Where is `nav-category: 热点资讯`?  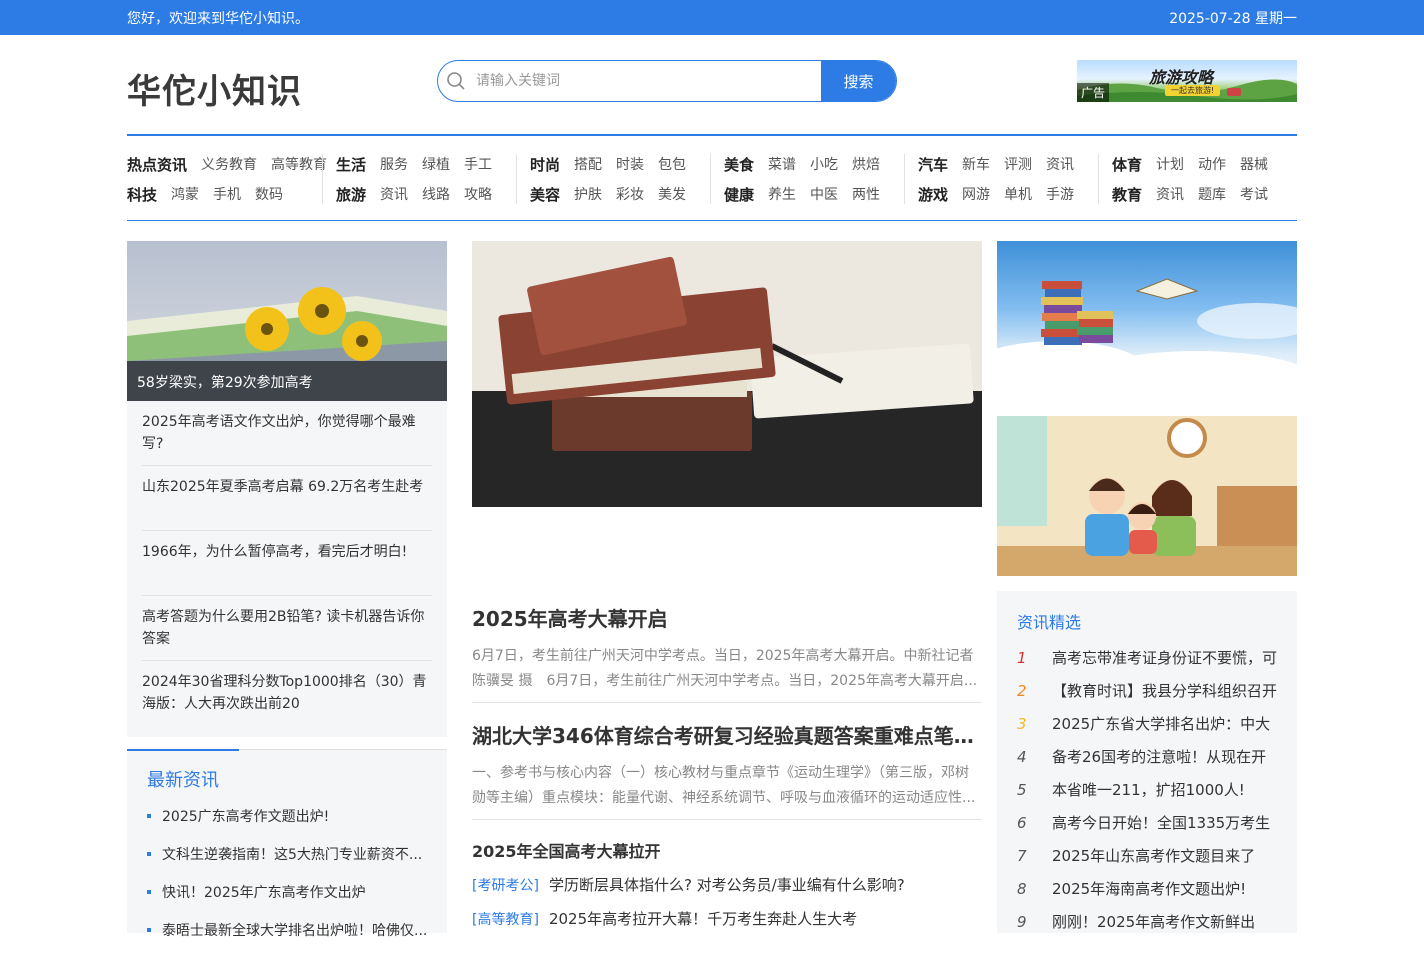 nav-category: 热点资讯 is located at coordinates (157, 164).